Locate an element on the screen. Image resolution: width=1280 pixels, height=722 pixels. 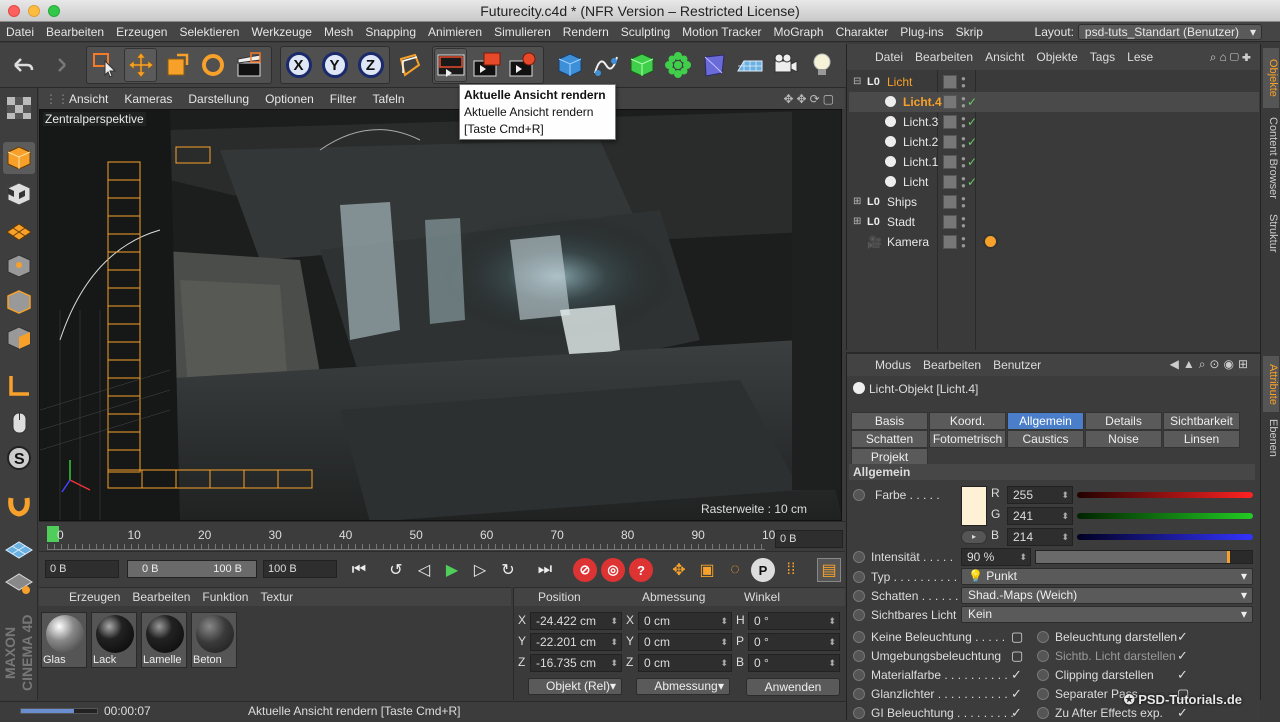
object-row-licht: Licht ● ● ✓ is located at coordinates (1054, 182).